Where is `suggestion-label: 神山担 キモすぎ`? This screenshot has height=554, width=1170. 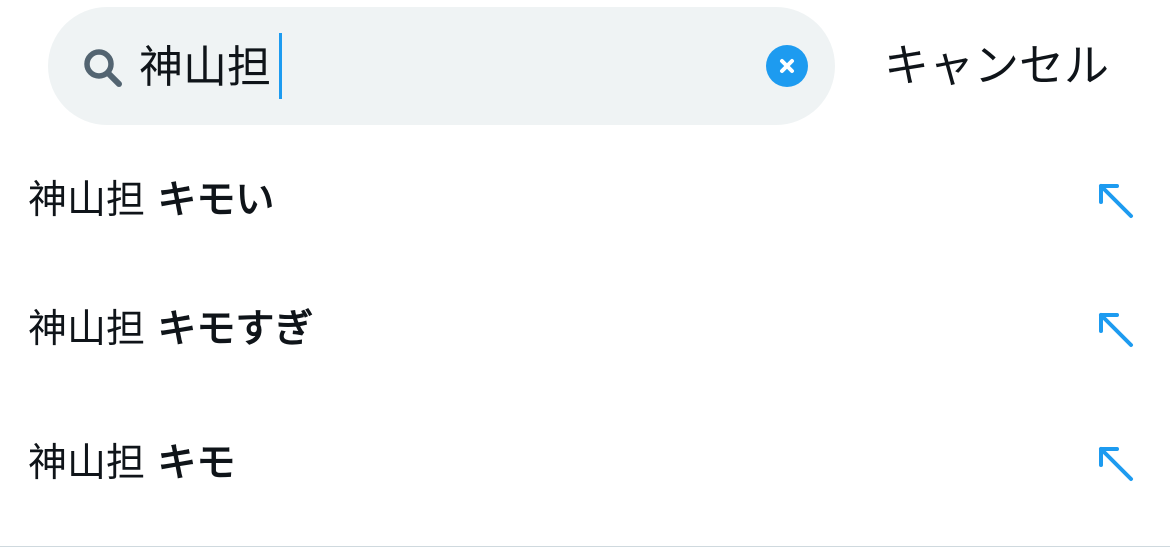
suggestion-label: 神山担 キモすぎ is located at coordinates (170, 330).